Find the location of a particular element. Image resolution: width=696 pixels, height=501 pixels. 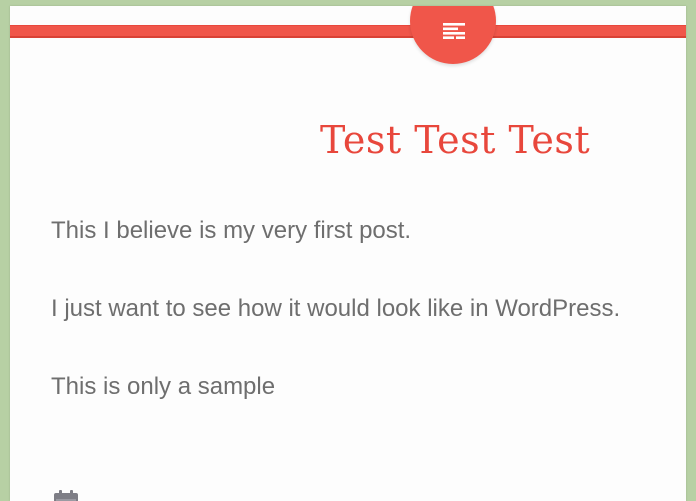

post-title: Test Test Test is located at coordinates (348, 140).